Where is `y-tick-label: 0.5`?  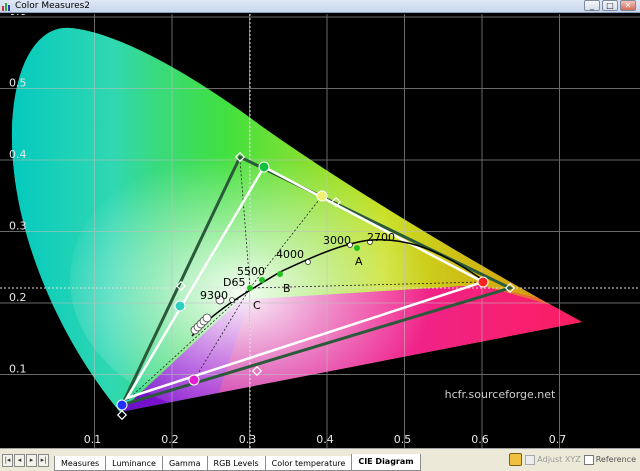 y-tick-label: 0.5 is located at coordinates (18, 83).